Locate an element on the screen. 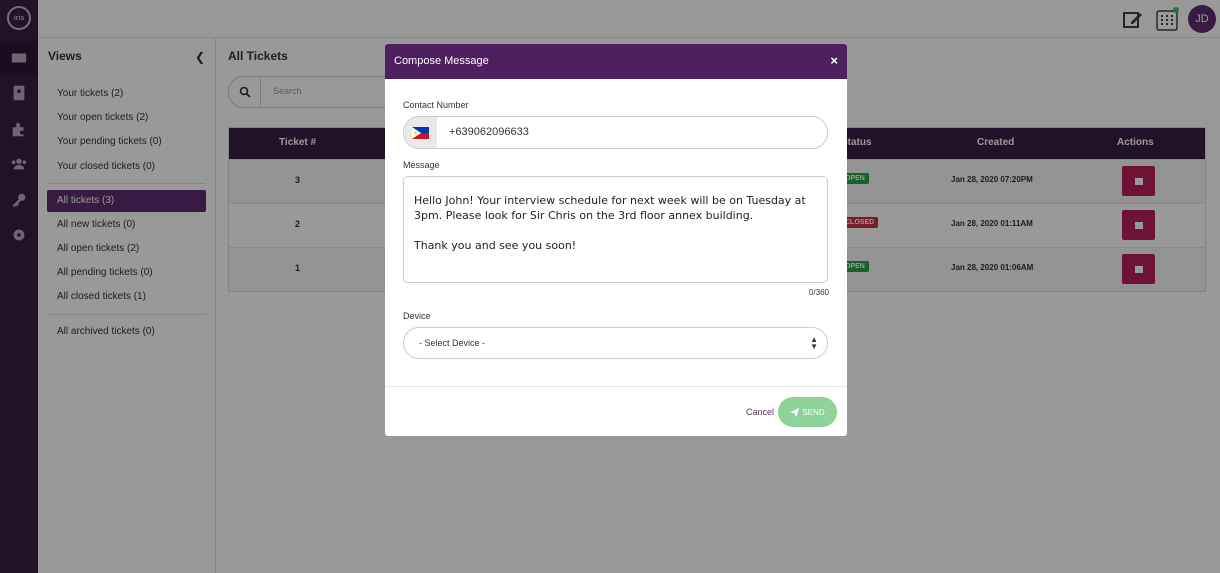  select-caret-icon: ▲ ▼ is located at coordinates (814, 343).